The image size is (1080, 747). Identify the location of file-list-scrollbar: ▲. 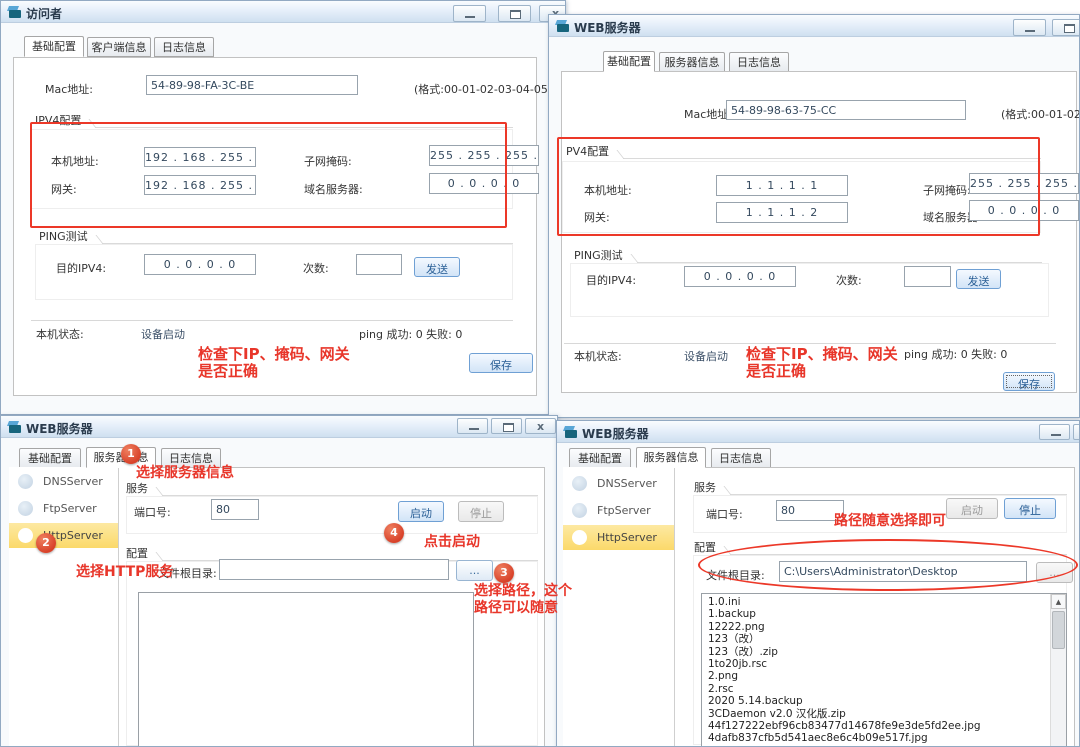
(1058, 670).